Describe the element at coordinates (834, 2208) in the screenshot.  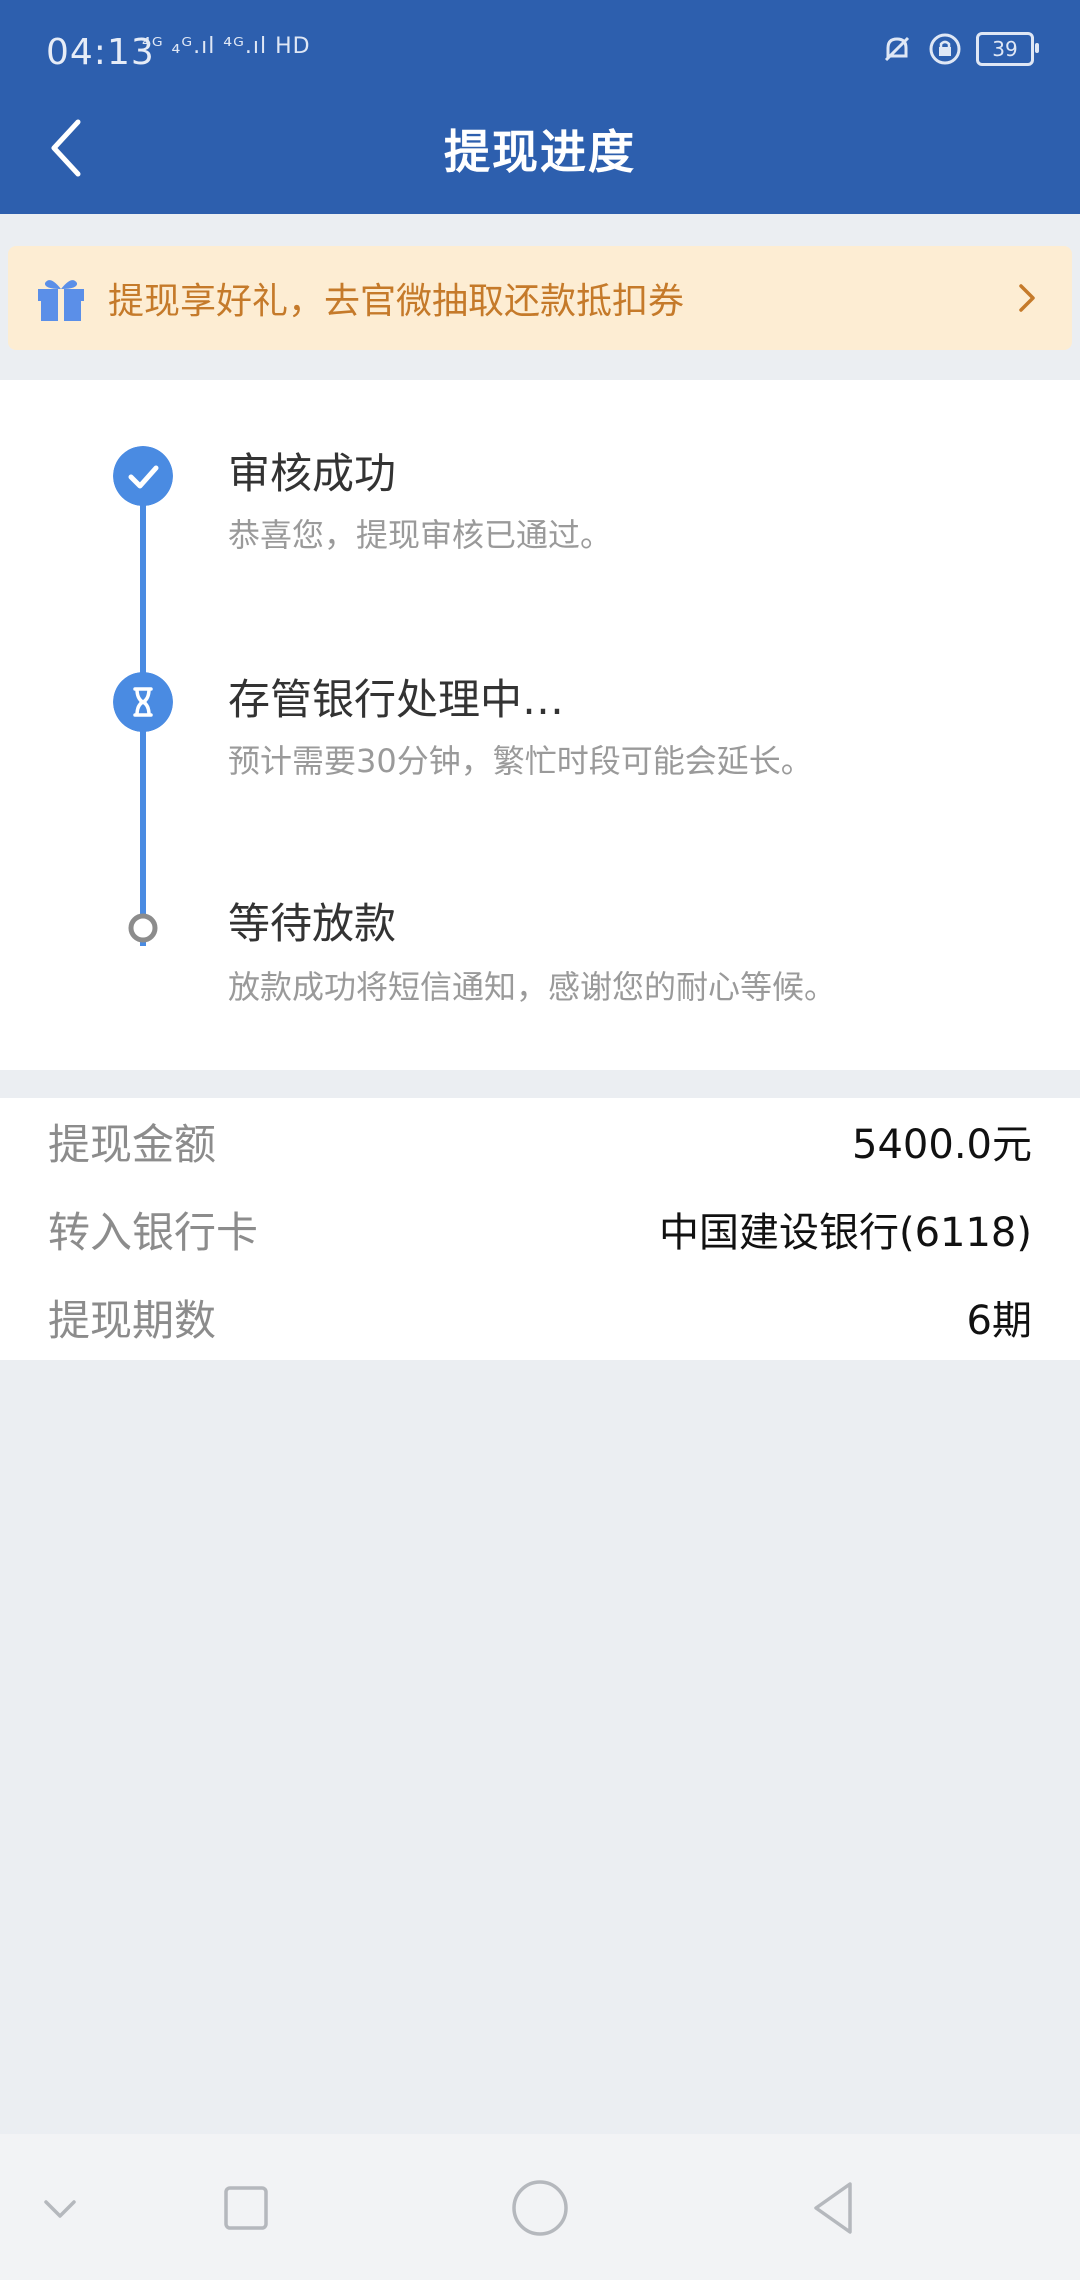
I see `nav-back-icon` at that location.